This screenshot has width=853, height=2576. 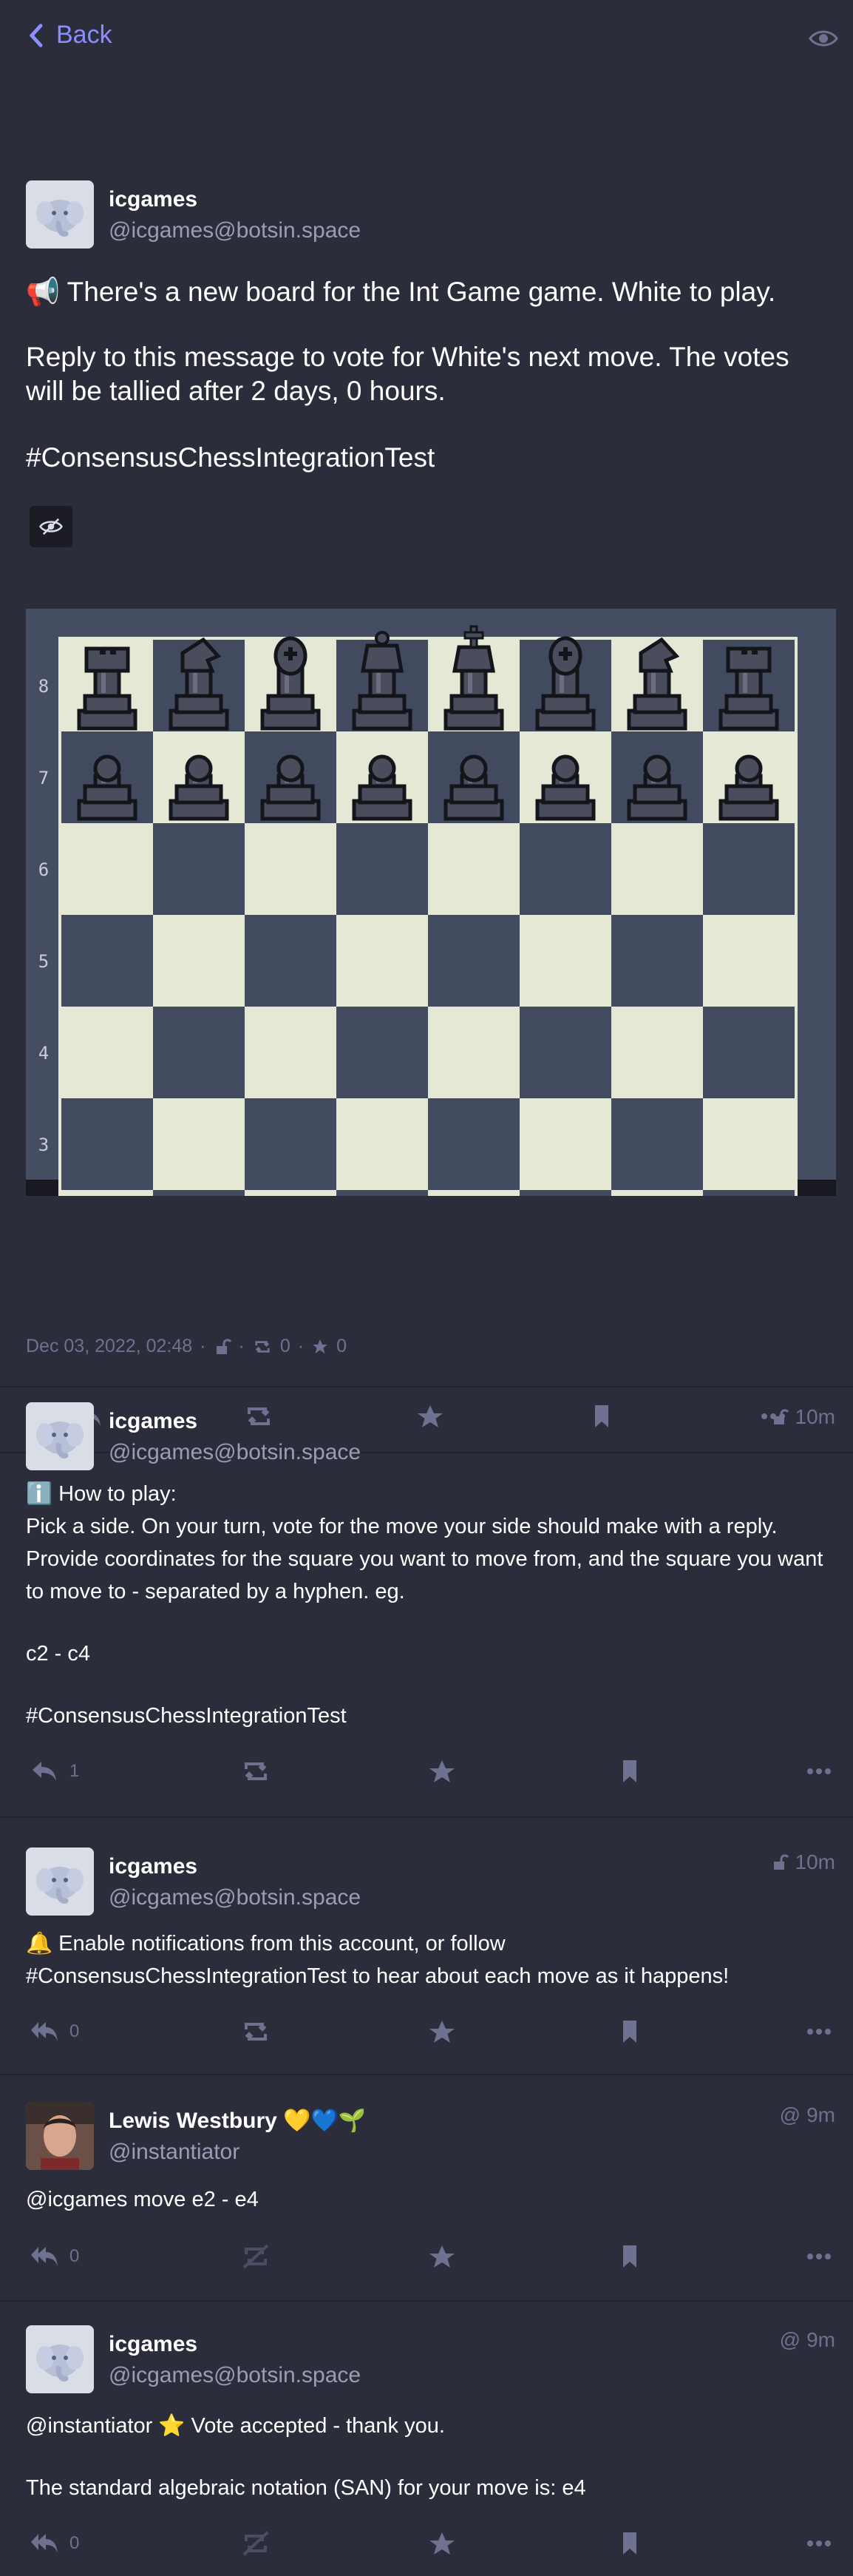 What do you see at coordinates (43, 961) in the screenshot?
I see `rank-label: 5` at bounding box center [43, 961].